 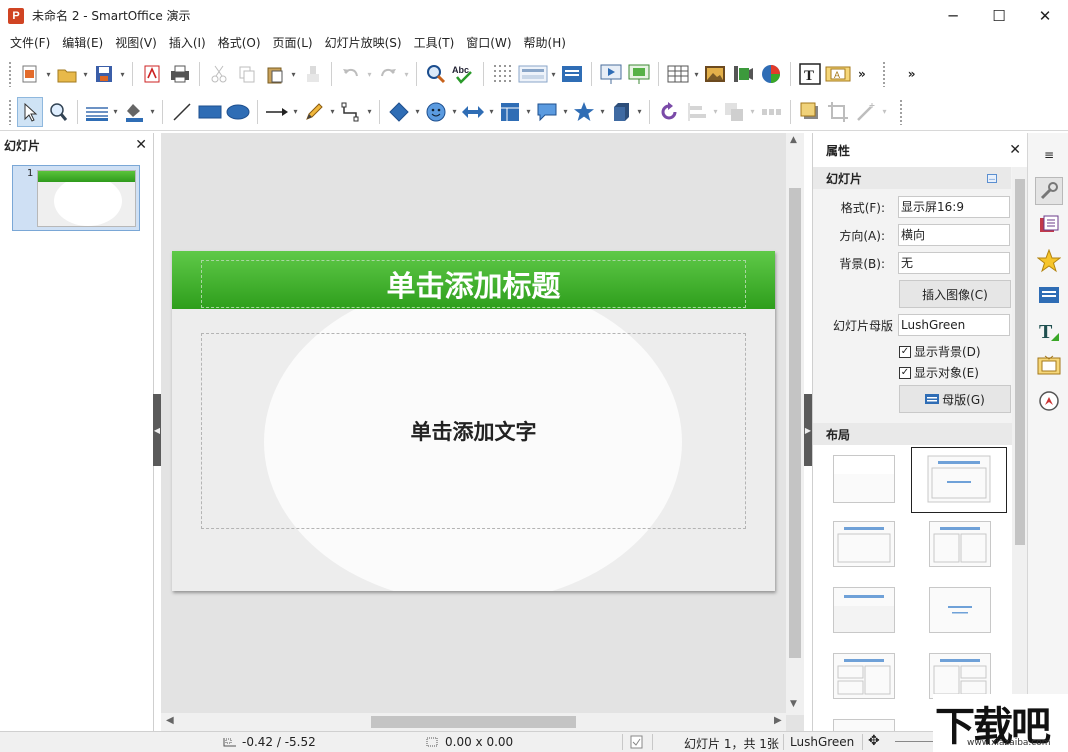 I want to click on arrange-icon, so click(x=734, y=112).